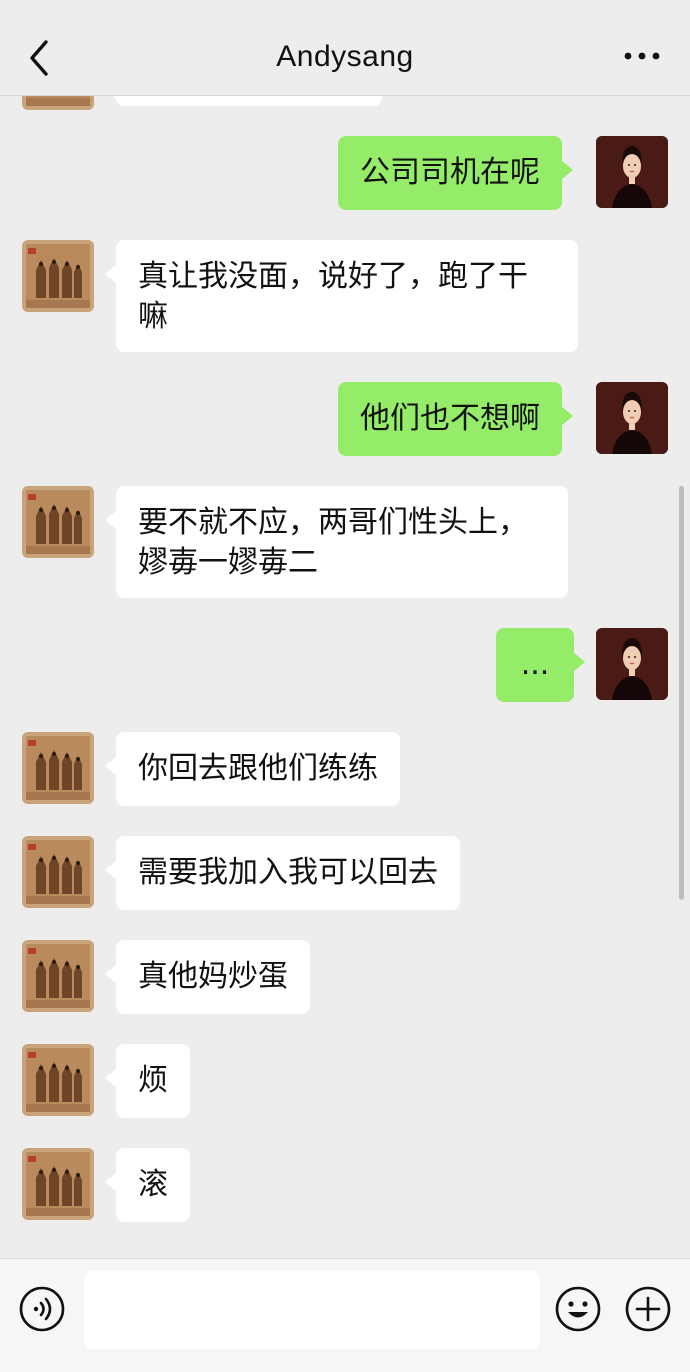 The height and width of the screenshot is (1372, 690). What do you see at coordinates (147, 1081) in the screenshot?
I see `message-bubble-received: 烦` at bounding box center [147, 1081].